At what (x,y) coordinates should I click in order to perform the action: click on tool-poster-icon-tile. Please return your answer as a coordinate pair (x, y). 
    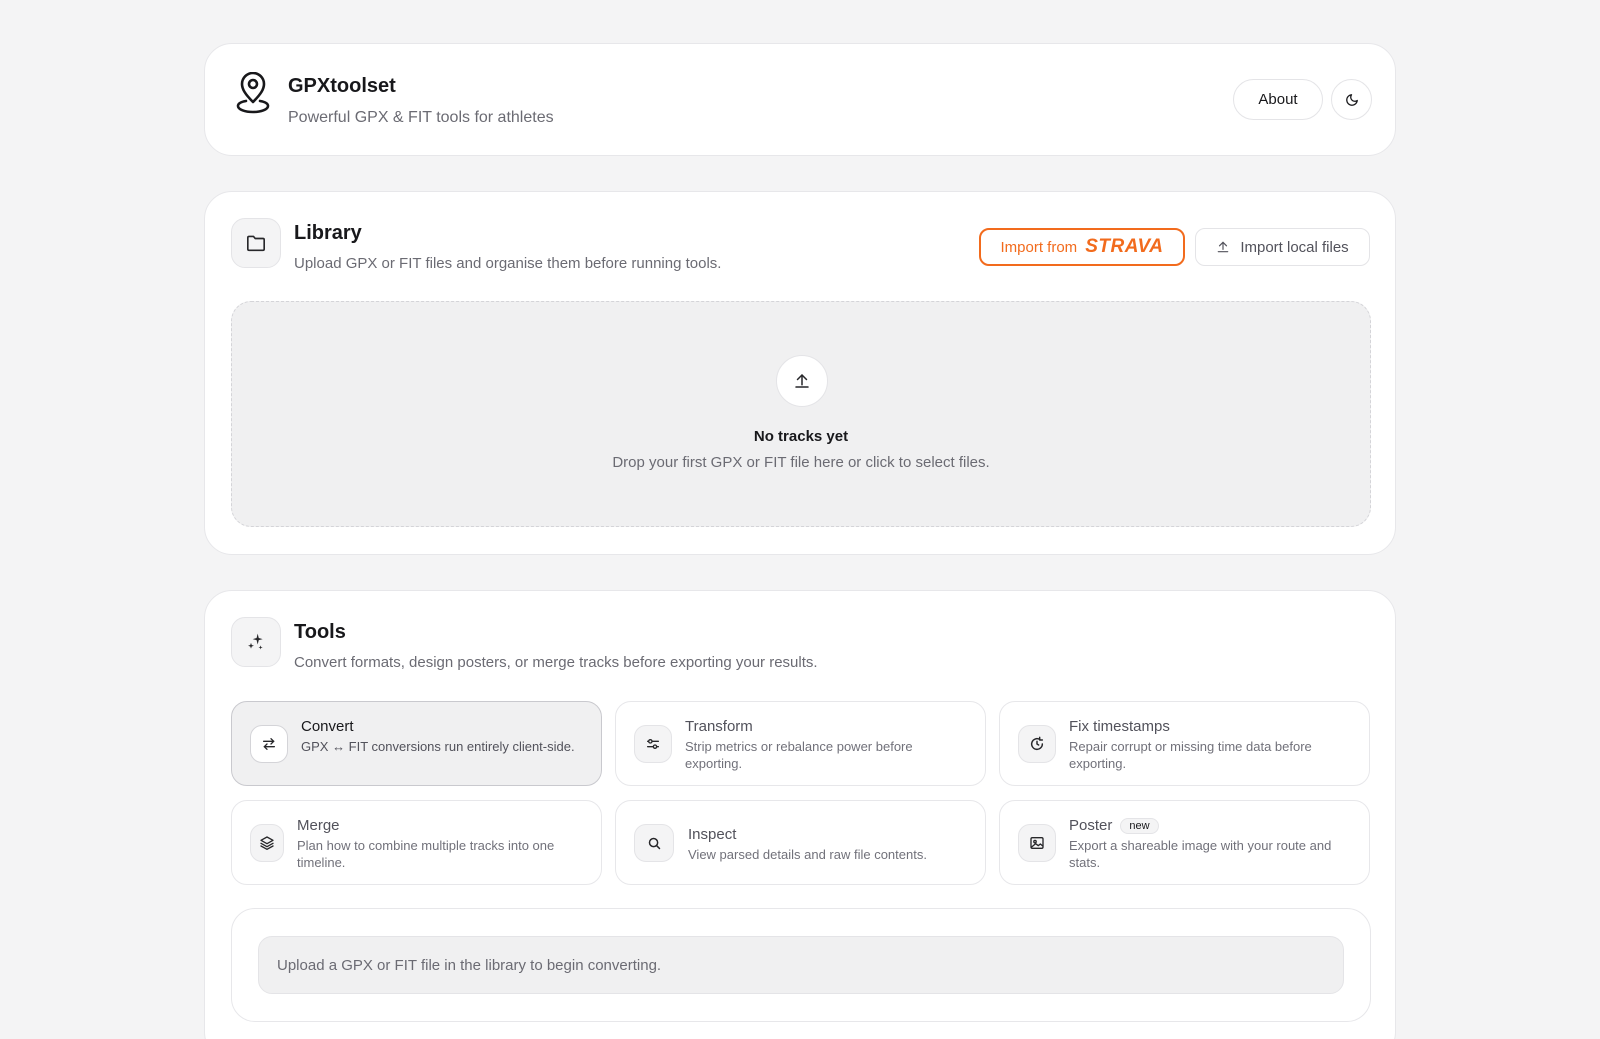
    Looking at the image, I should click on (1037, 843).